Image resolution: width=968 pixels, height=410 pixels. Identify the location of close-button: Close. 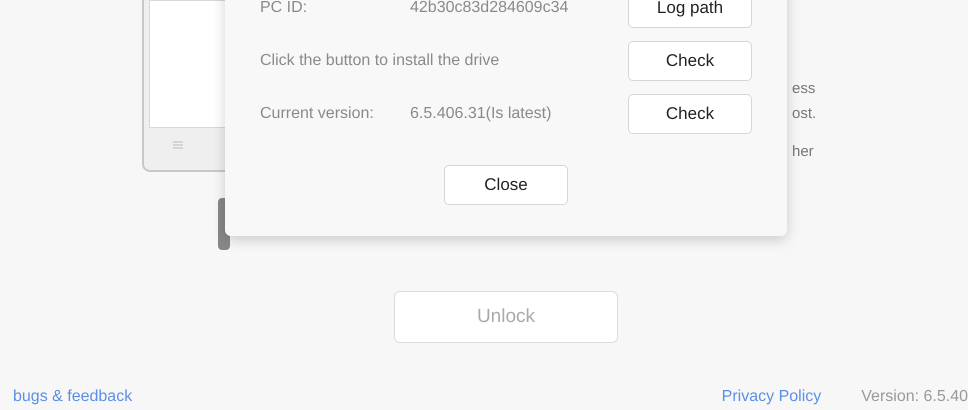
(506, 185).